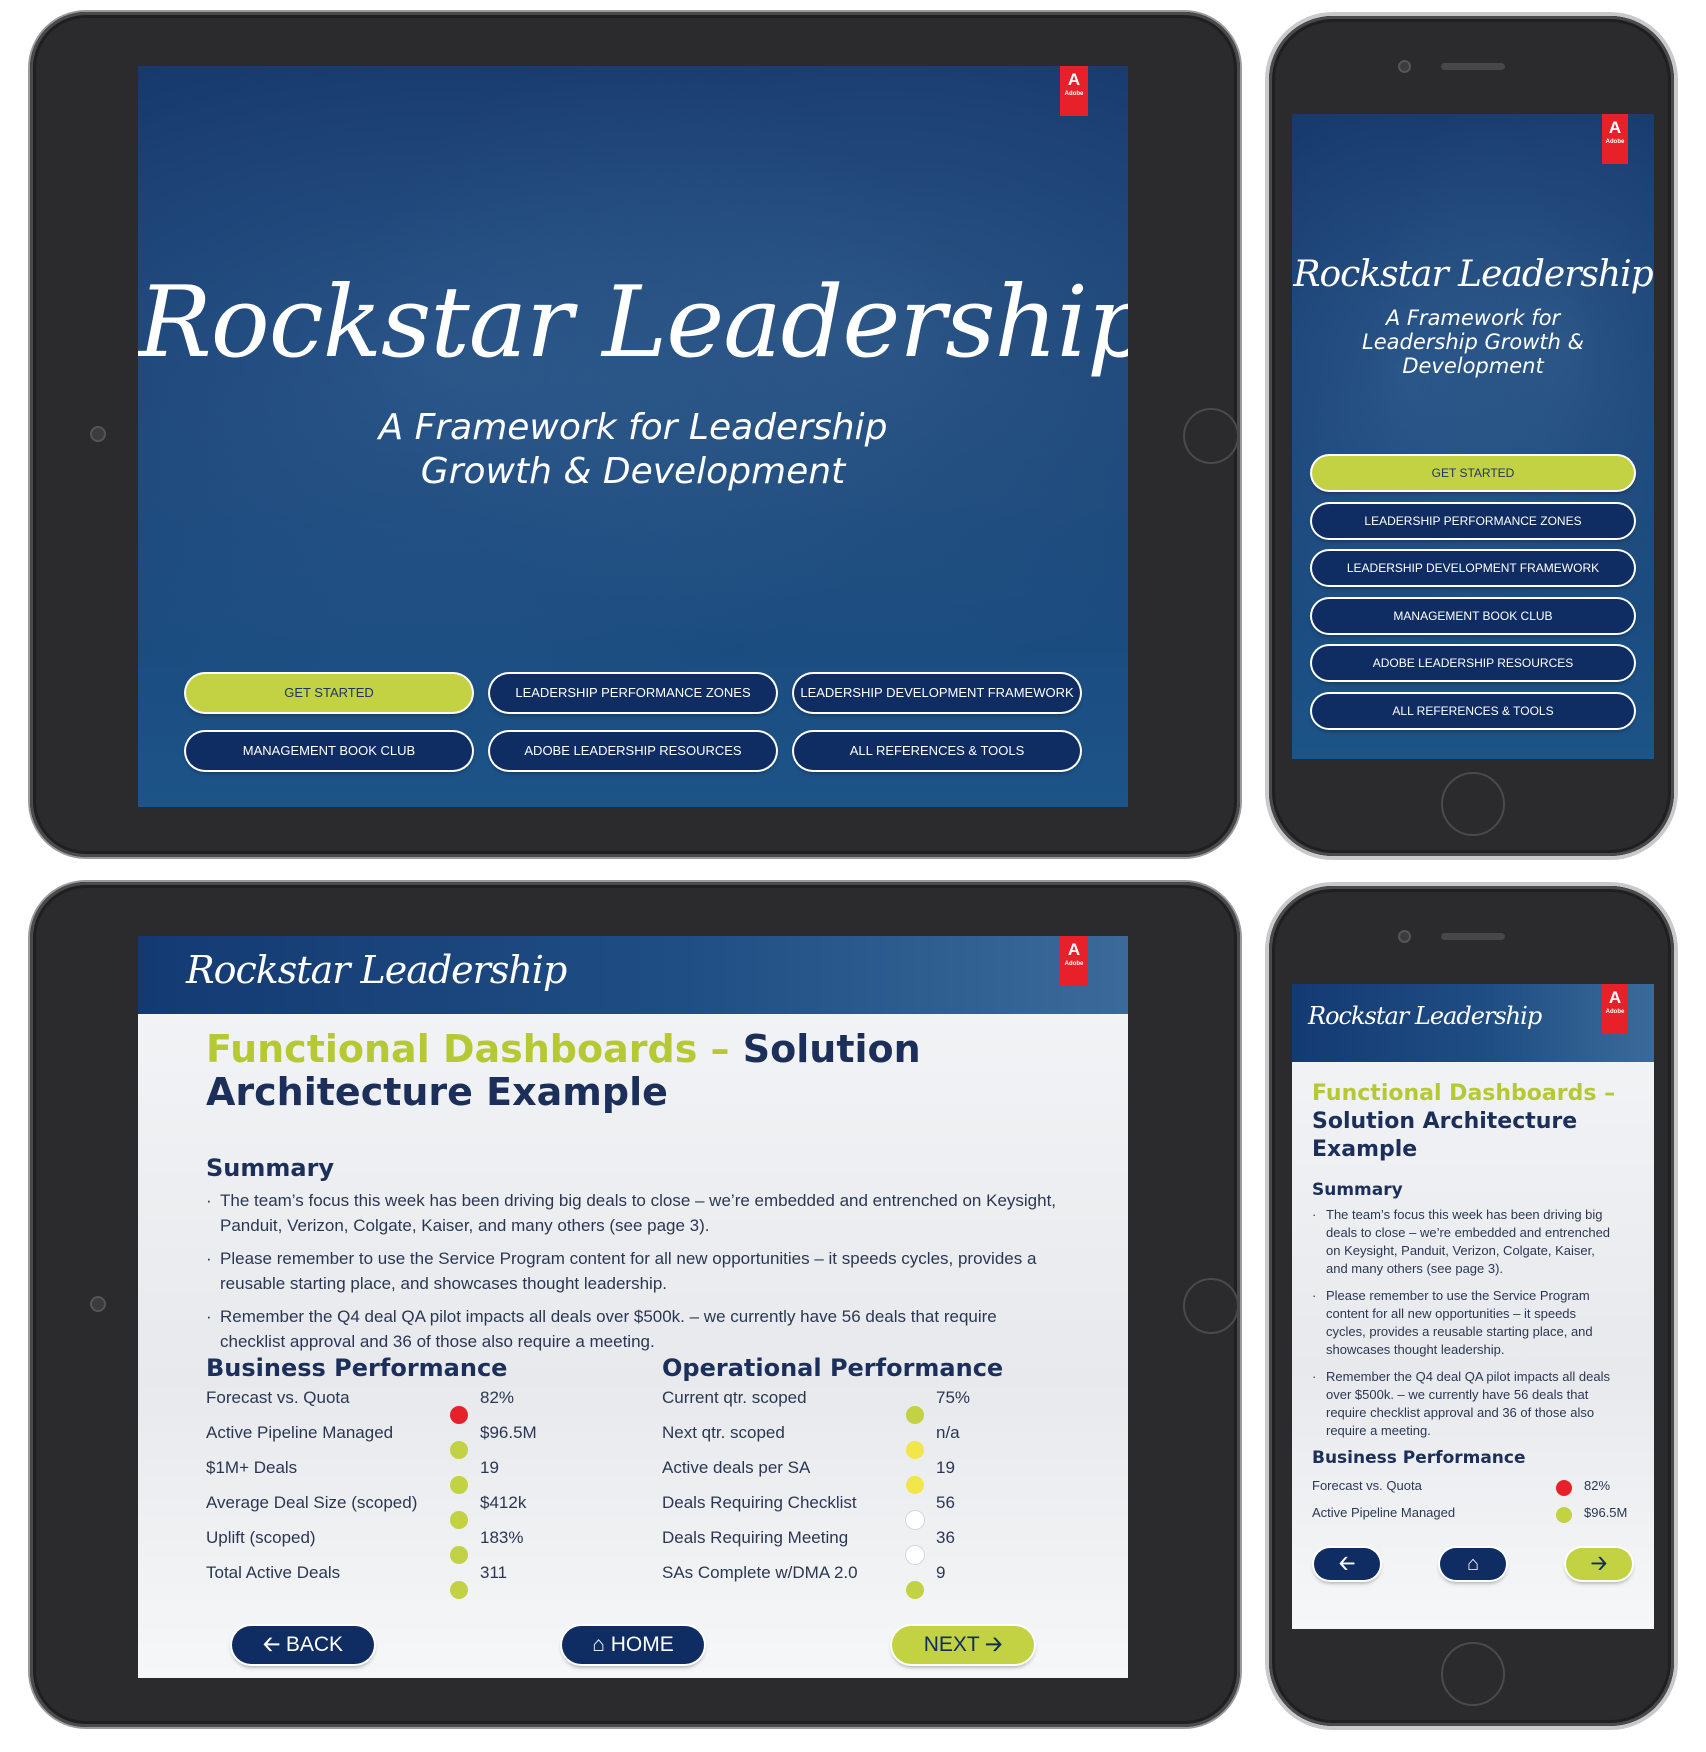  I want to click on back-button: 🡠, so click(1347, 1564).